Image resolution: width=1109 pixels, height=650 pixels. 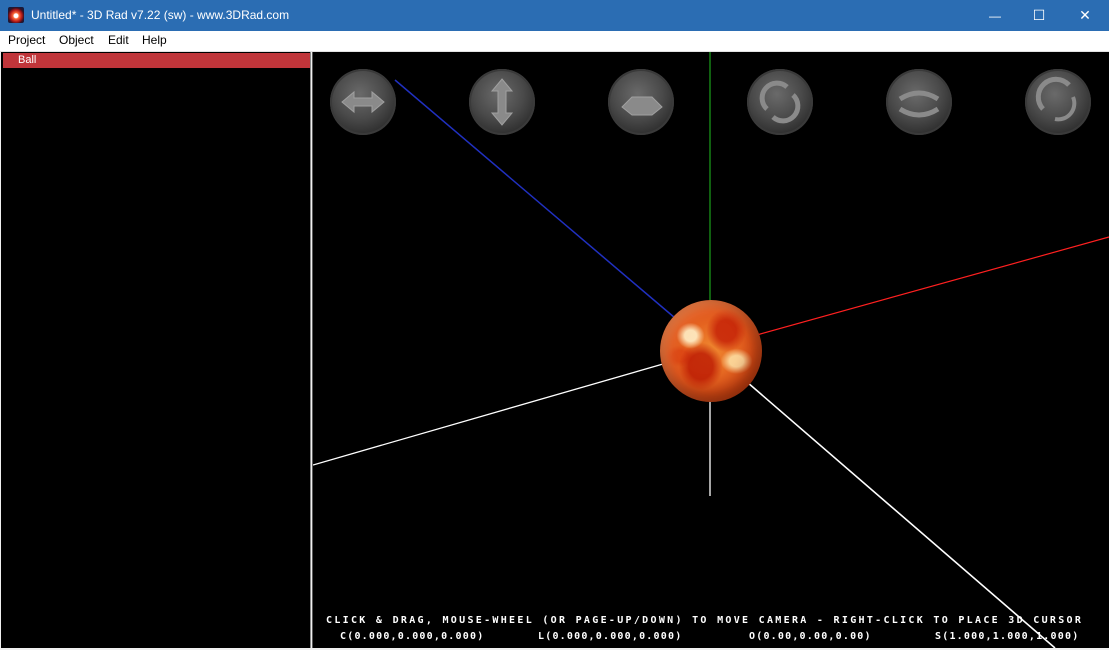 I want to click on ball-object, so click(x=711, y=351).